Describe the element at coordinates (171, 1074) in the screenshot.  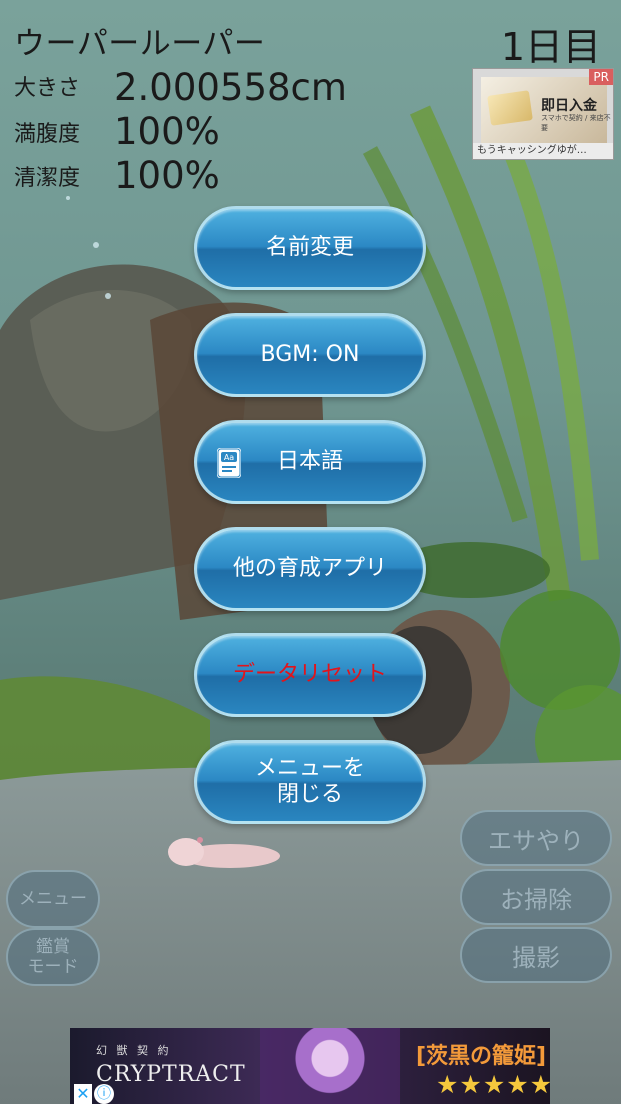
I see `ad-brand: CRYPTRACT` at that location.